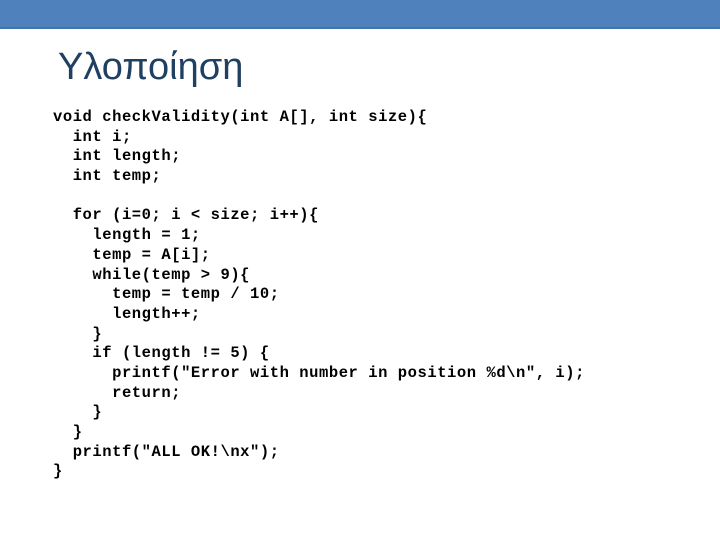 The width and height of the screenshot is (720, 540). I want to click on code-line: length++;, so click(127, 313).